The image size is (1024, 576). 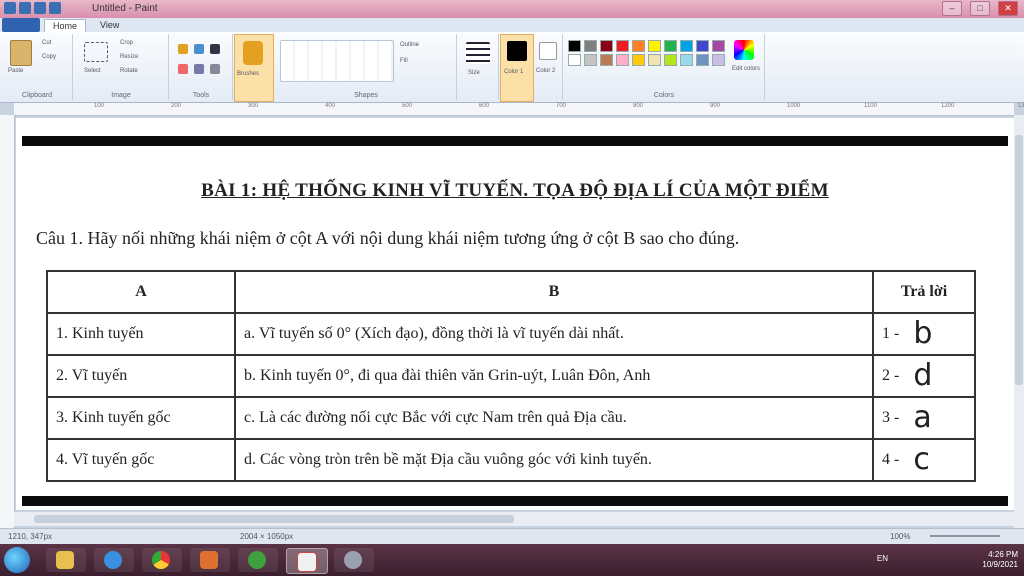 What do you see at coordinates (980, 8) in the screenshot?
I see `maximize-icon: □` at bounding box center [980, 8].